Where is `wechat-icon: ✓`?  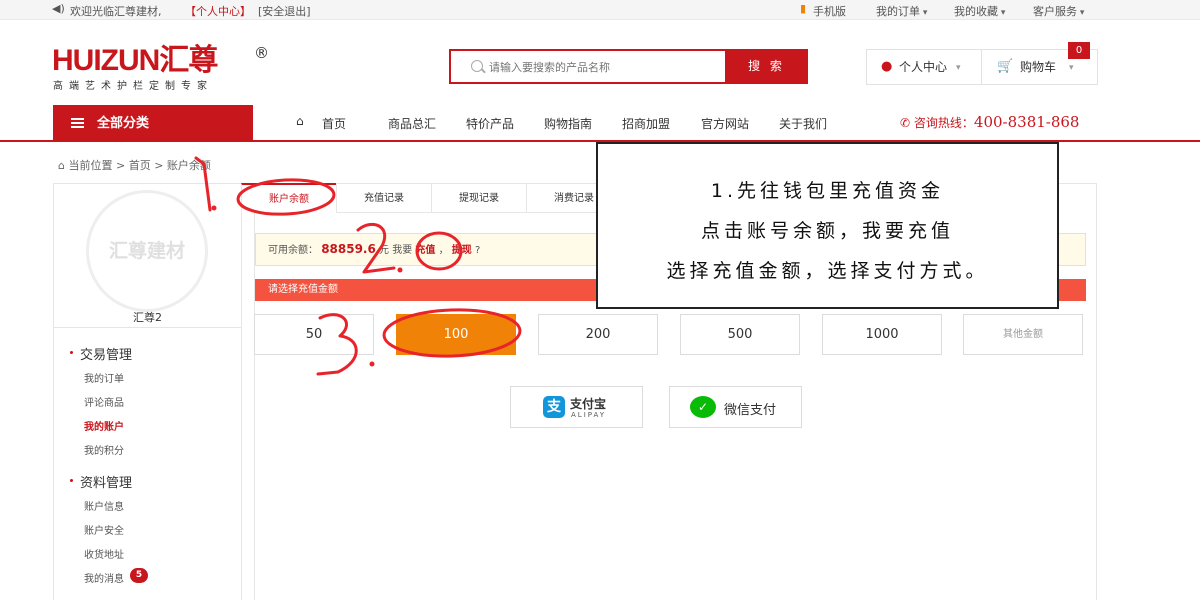 wechat-icon: ✓ is located at coordinates (703, 407).